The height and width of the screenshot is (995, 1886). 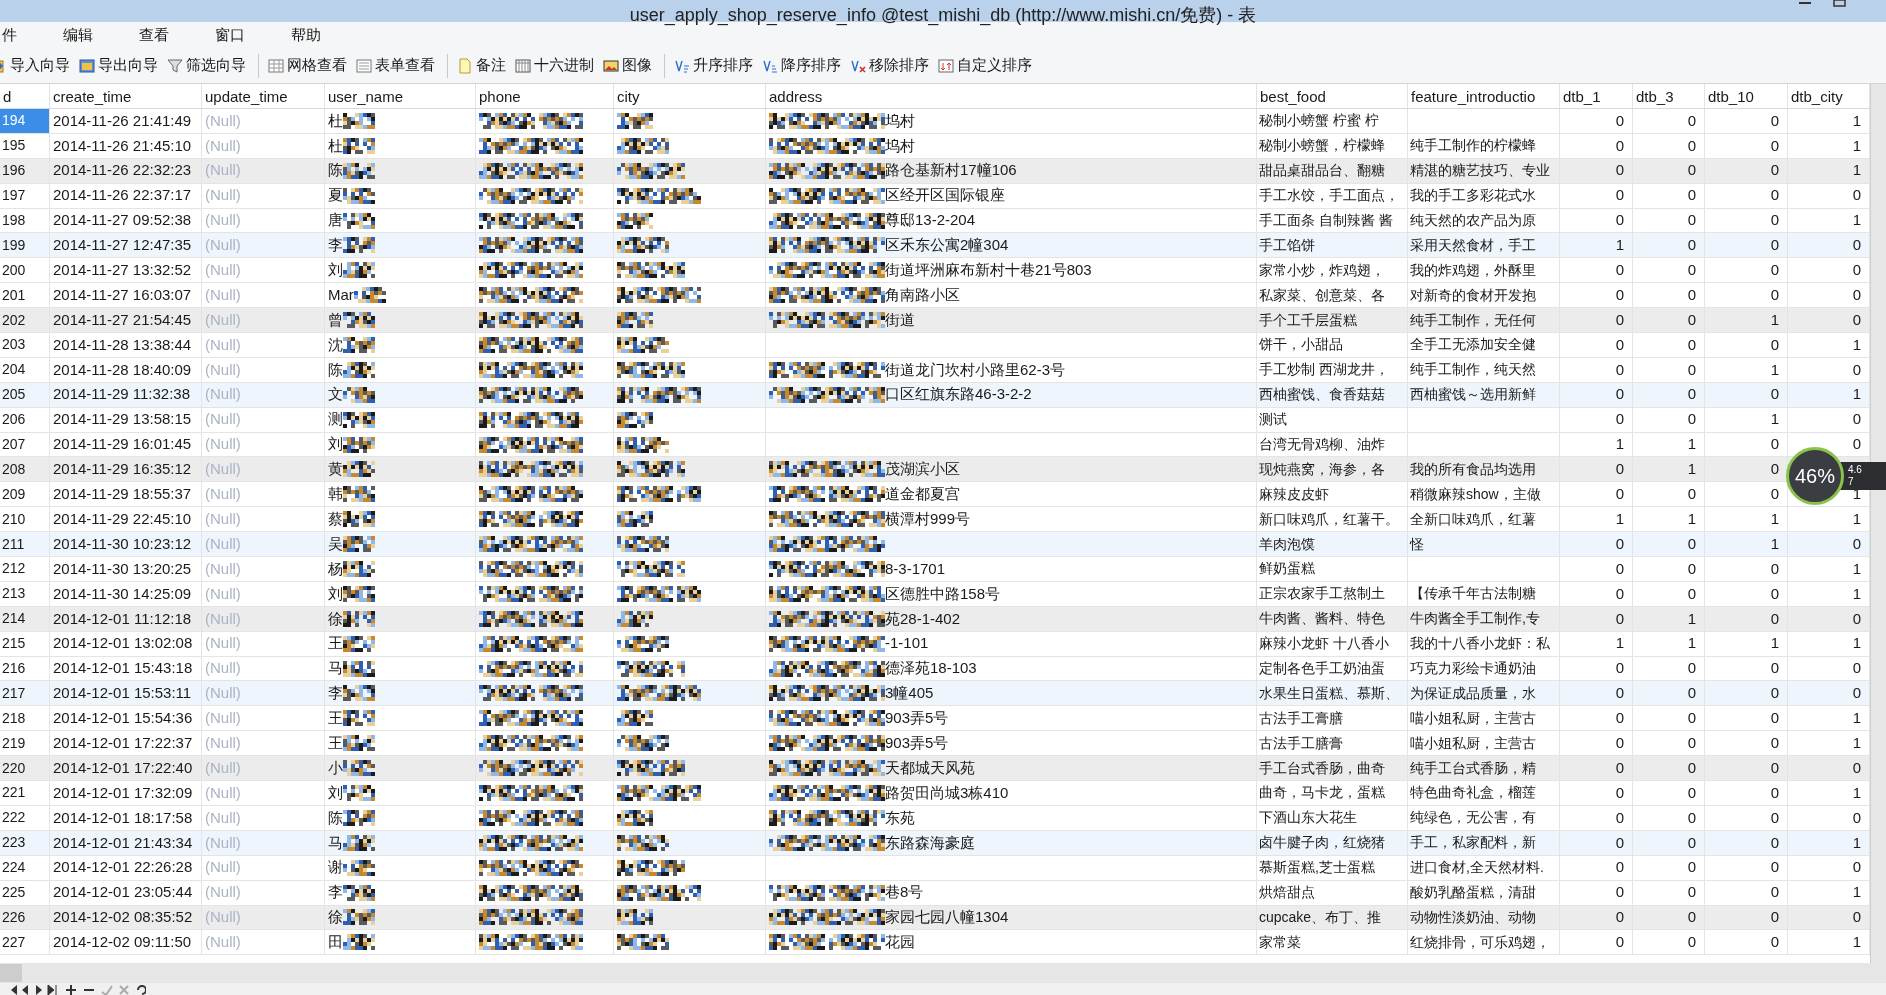 What do you see at coordinates (230, 35) in the screenshot?
I see `menu-item: 窗口` at bounding box center [230, 35].